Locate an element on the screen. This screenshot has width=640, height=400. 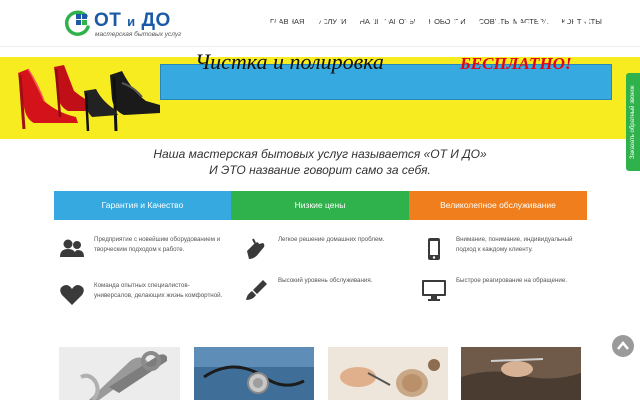
feature-text: Высокий уровень обслуживания. is located at coordinates (325, 280).